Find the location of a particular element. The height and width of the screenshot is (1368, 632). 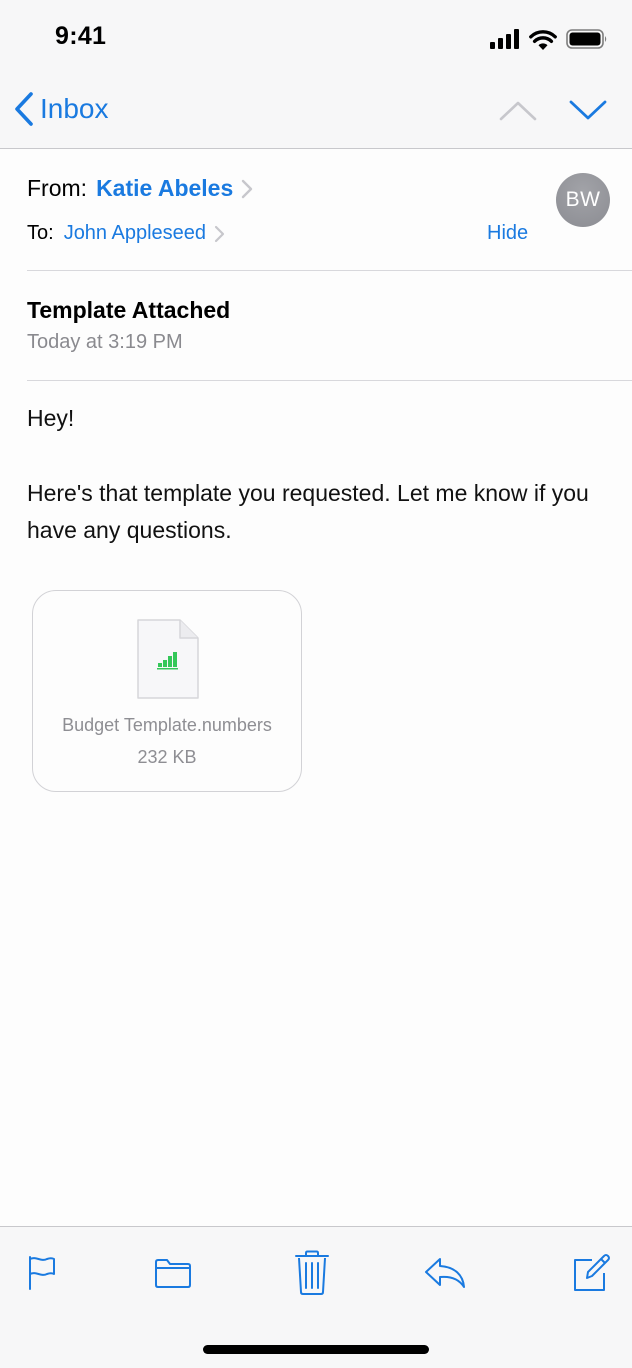

hide-details-link: Hide is located at coordinates (507, 233).